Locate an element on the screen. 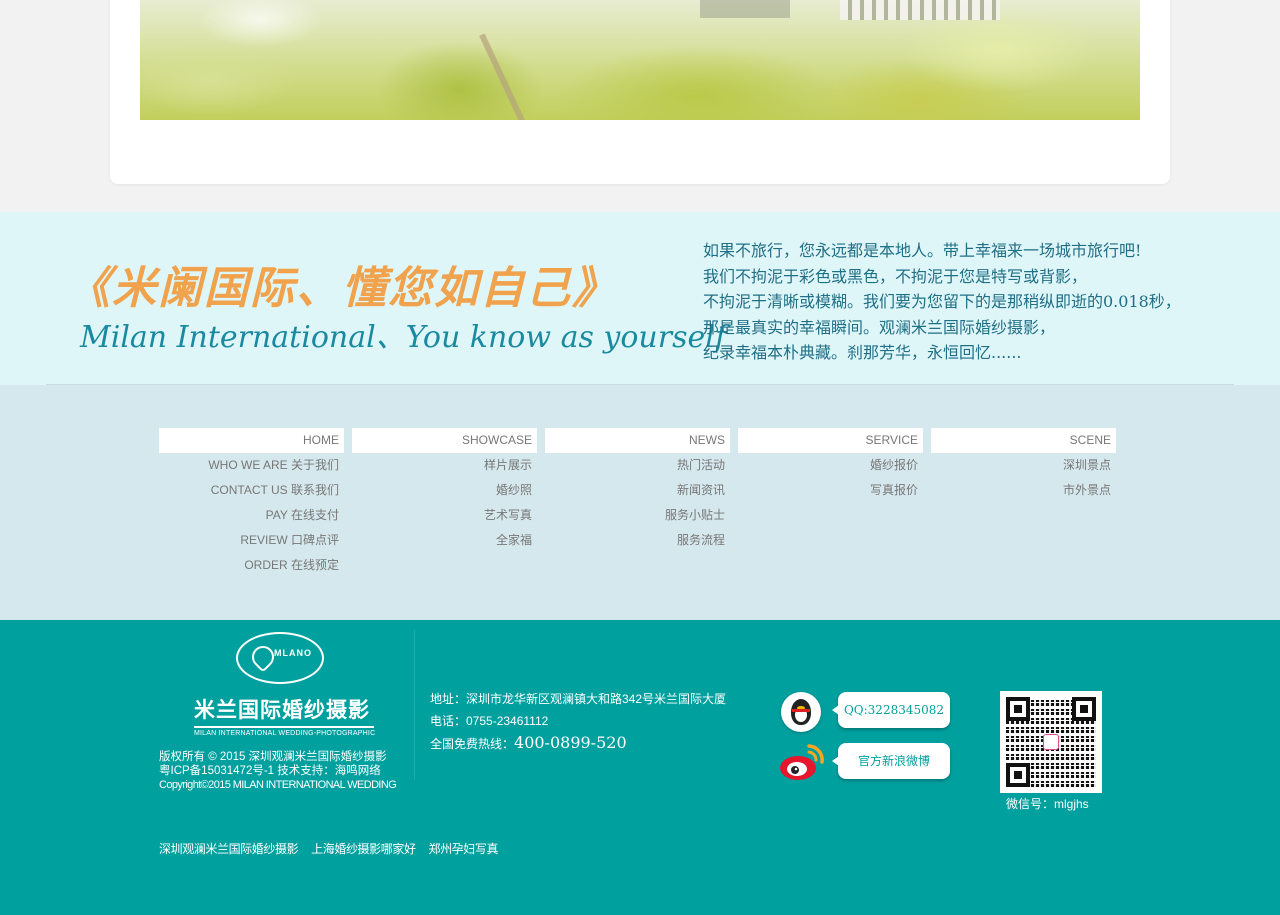 The width and height of the screenshot is (1280, 915). sitemap-link: 新闻资讯 is located at coordinates (637, 490).